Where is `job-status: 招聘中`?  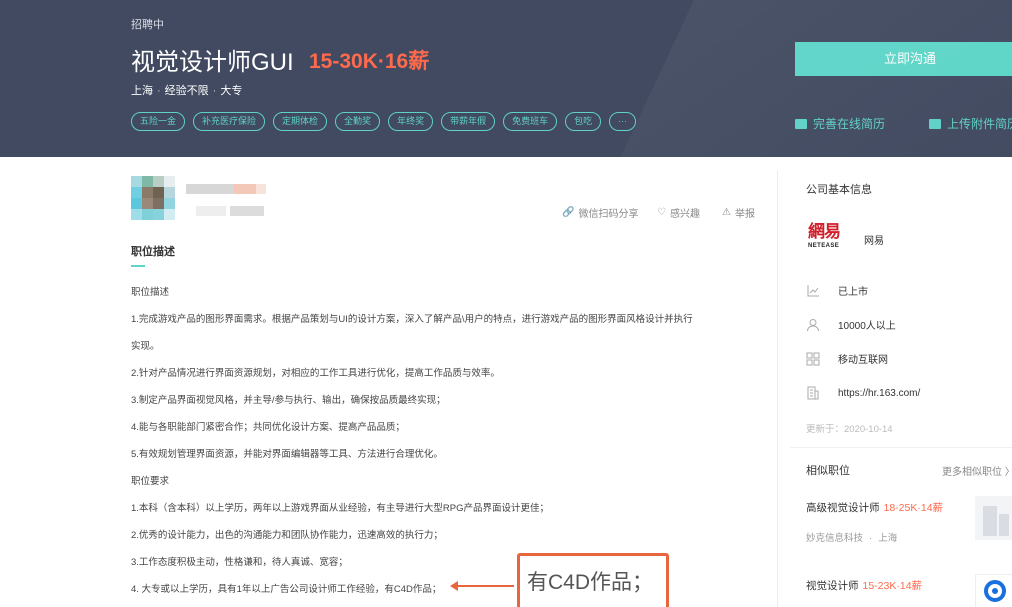 job-status: 招聘中 is located at coordinates (147, 25).